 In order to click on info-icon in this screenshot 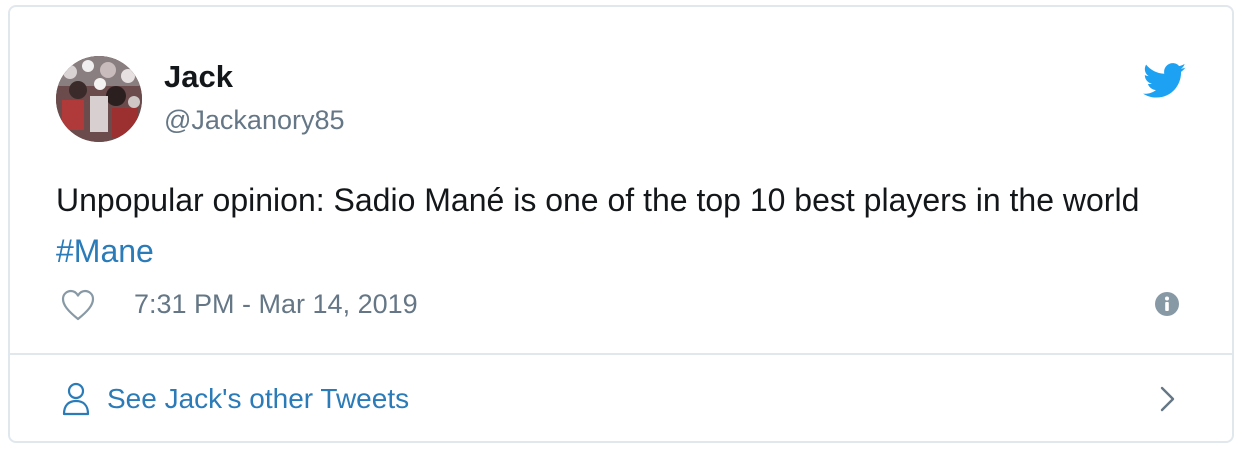, I will do `click(1167, 304)`.